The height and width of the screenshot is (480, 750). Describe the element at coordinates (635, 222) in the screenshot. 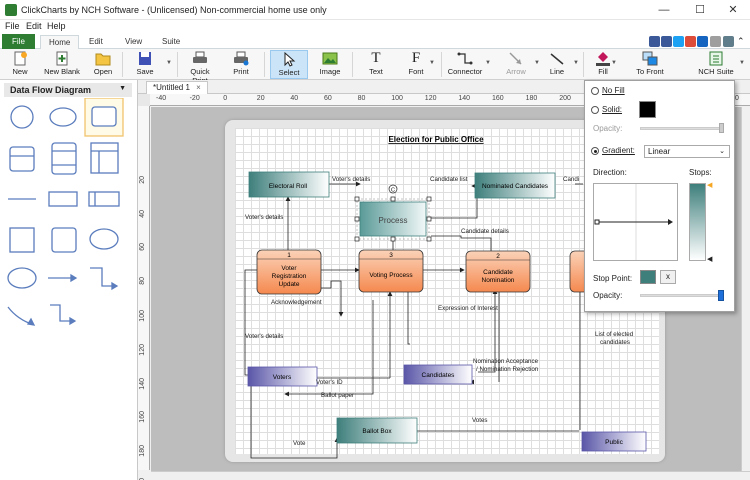

I see `gradient-direction-editor` at that location.